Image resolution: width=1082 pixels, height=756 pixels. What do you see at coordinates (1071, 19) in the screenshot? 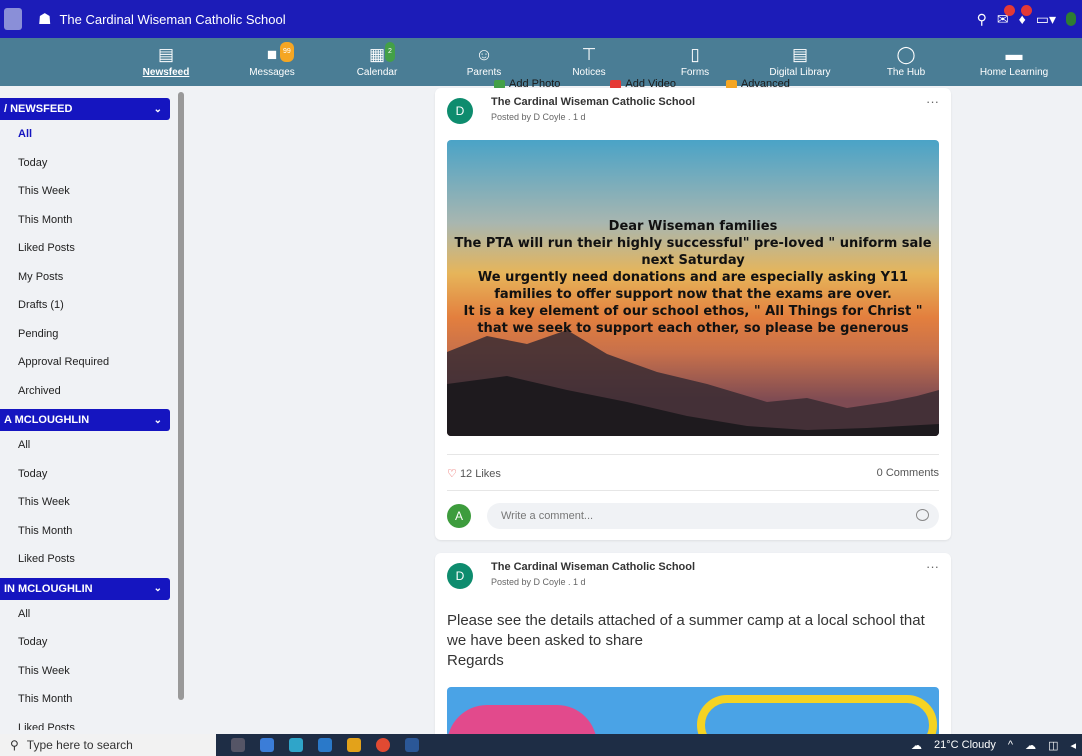
I see `status-indicator` at bounding box center [1071, 19].